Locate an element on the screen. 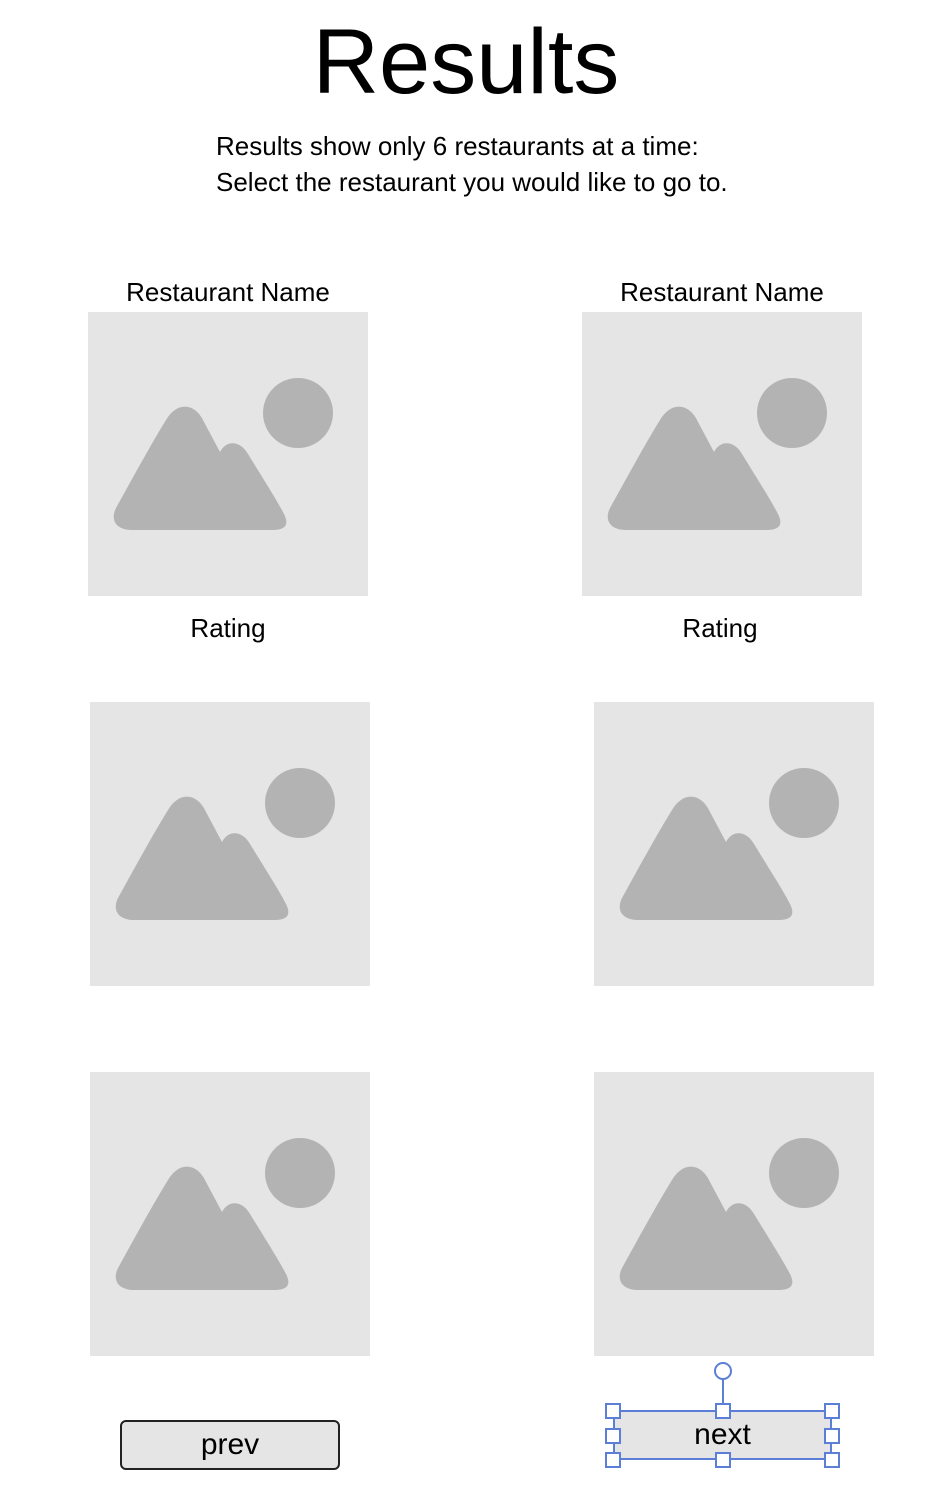  prev-button: prev is located at coordinates (230, 1445).